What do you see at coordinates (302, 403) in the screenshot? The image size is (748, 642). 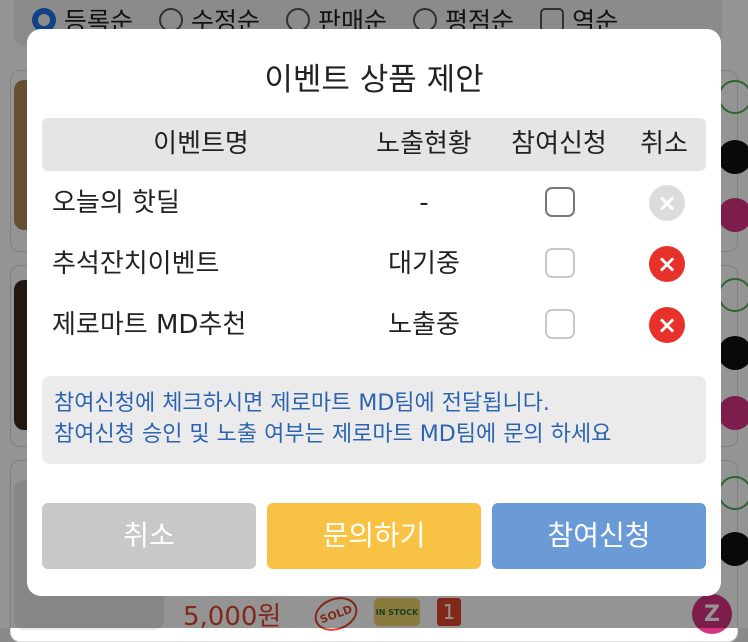 I see `notice-line: 참여신청에 체크하시면 제로마트 MD팀에 전달됩니다.` at bounding box center [302, 403].